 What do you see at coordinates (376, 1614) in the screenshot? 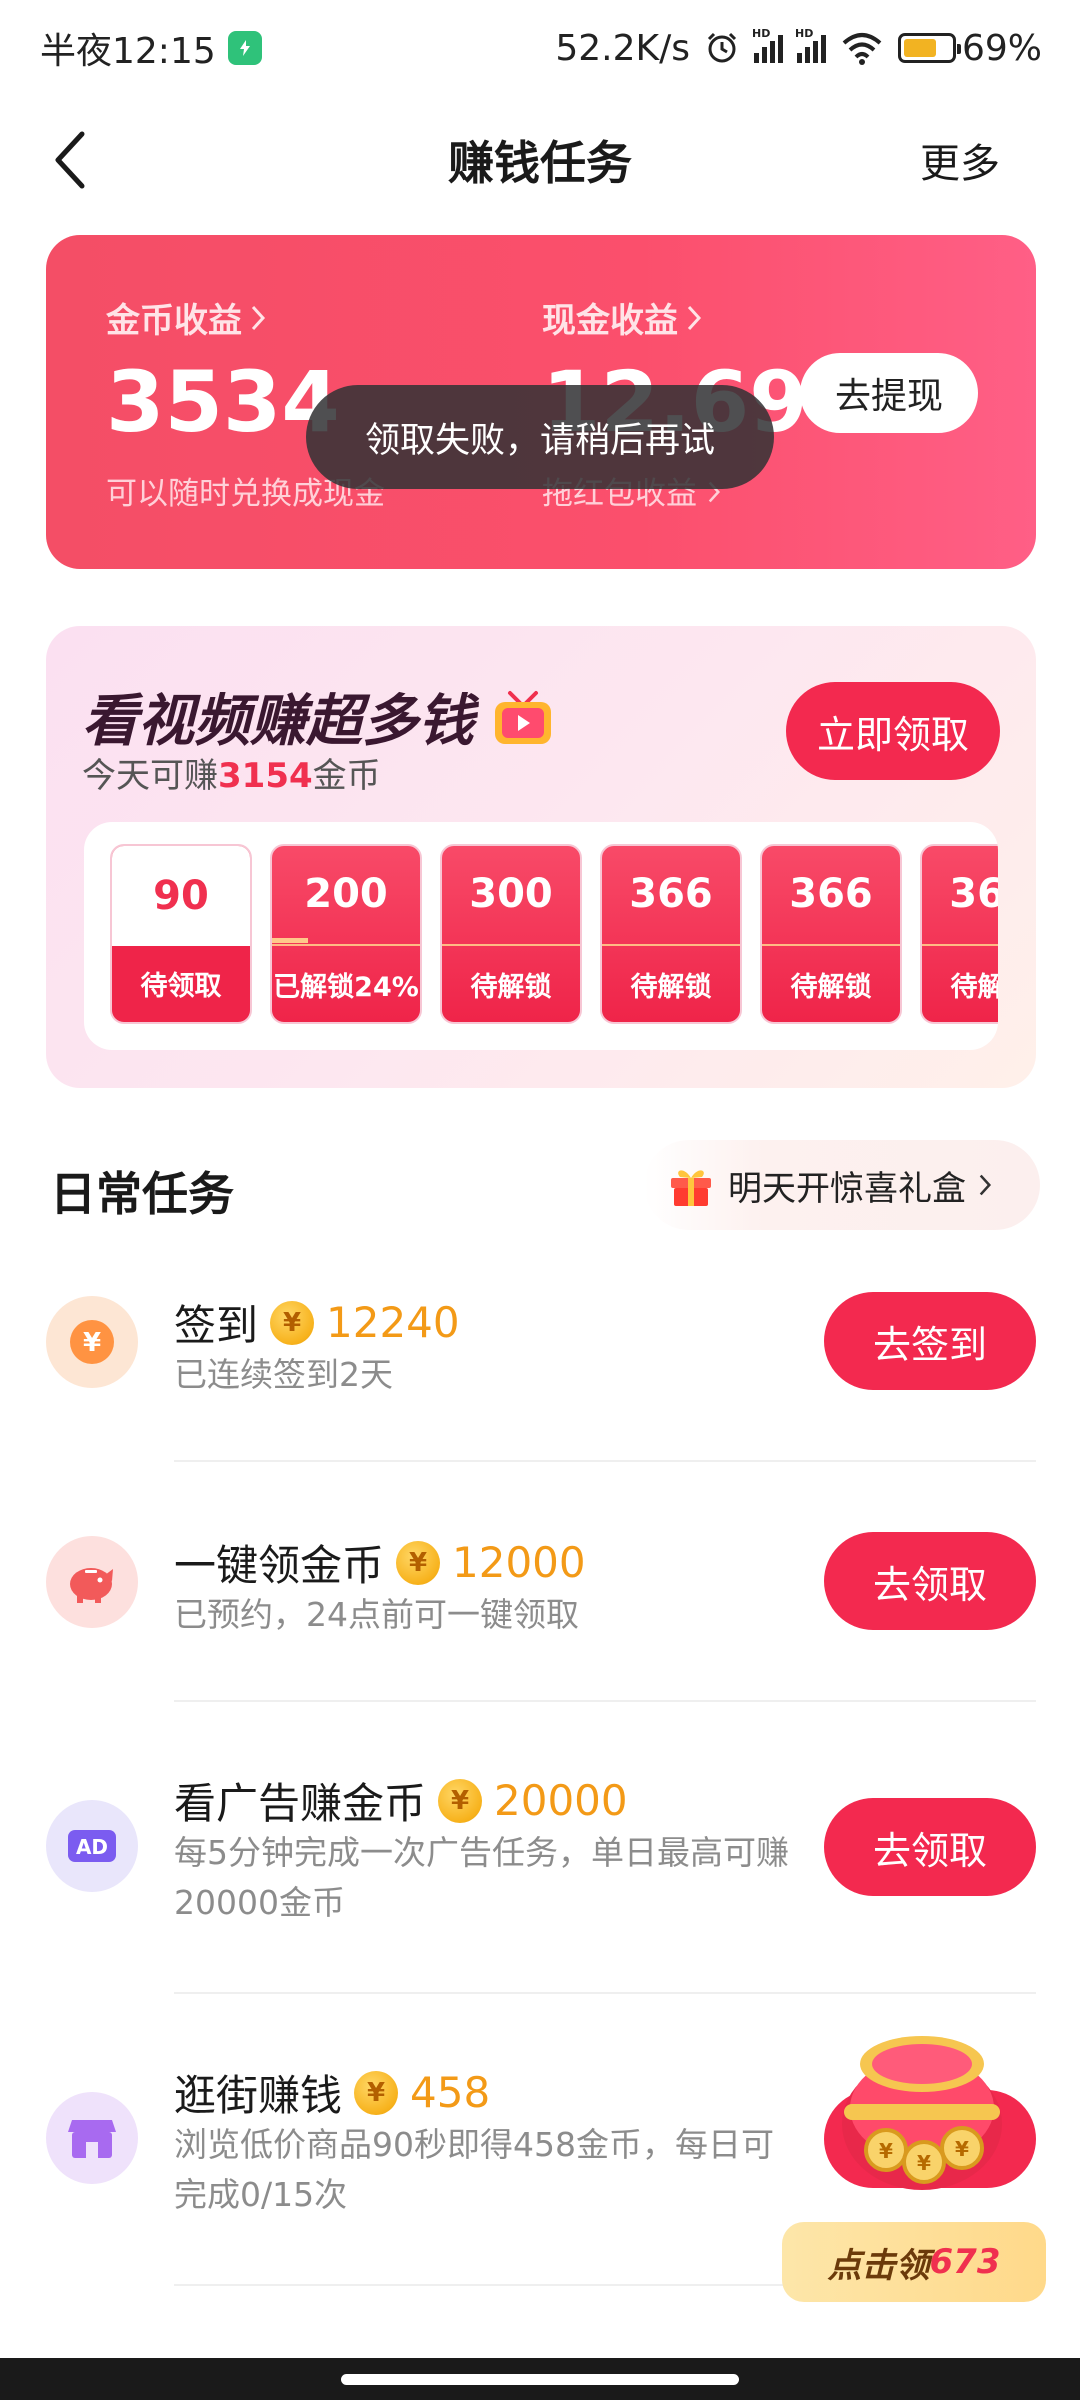
I see `task-description: 已预约，24点前可一键领取` at bounding box center [376, 1614].